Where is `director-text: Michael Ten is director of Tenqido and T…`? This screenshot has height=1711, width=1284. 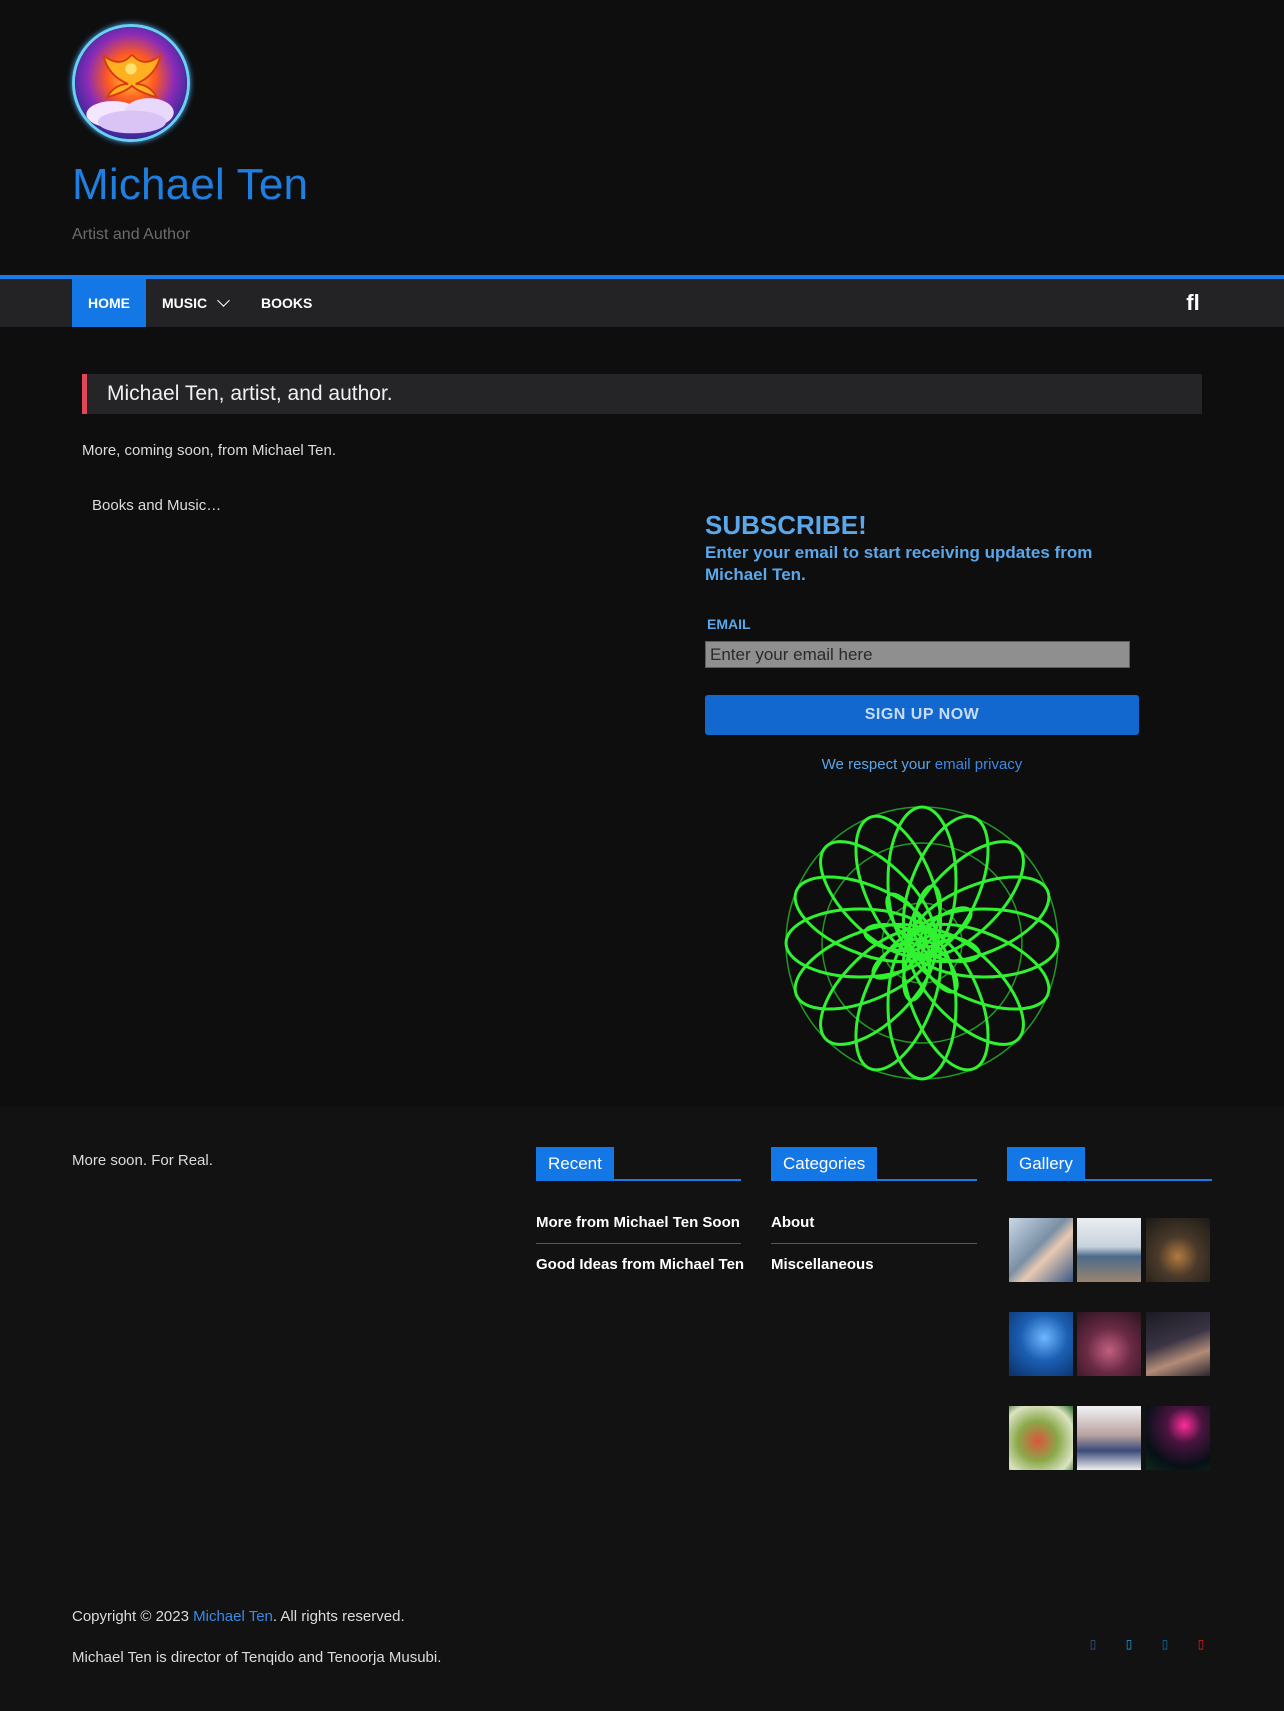
director-text: Michael Ten is director of Tenqido and T… is located at coordinates (257, 1657).